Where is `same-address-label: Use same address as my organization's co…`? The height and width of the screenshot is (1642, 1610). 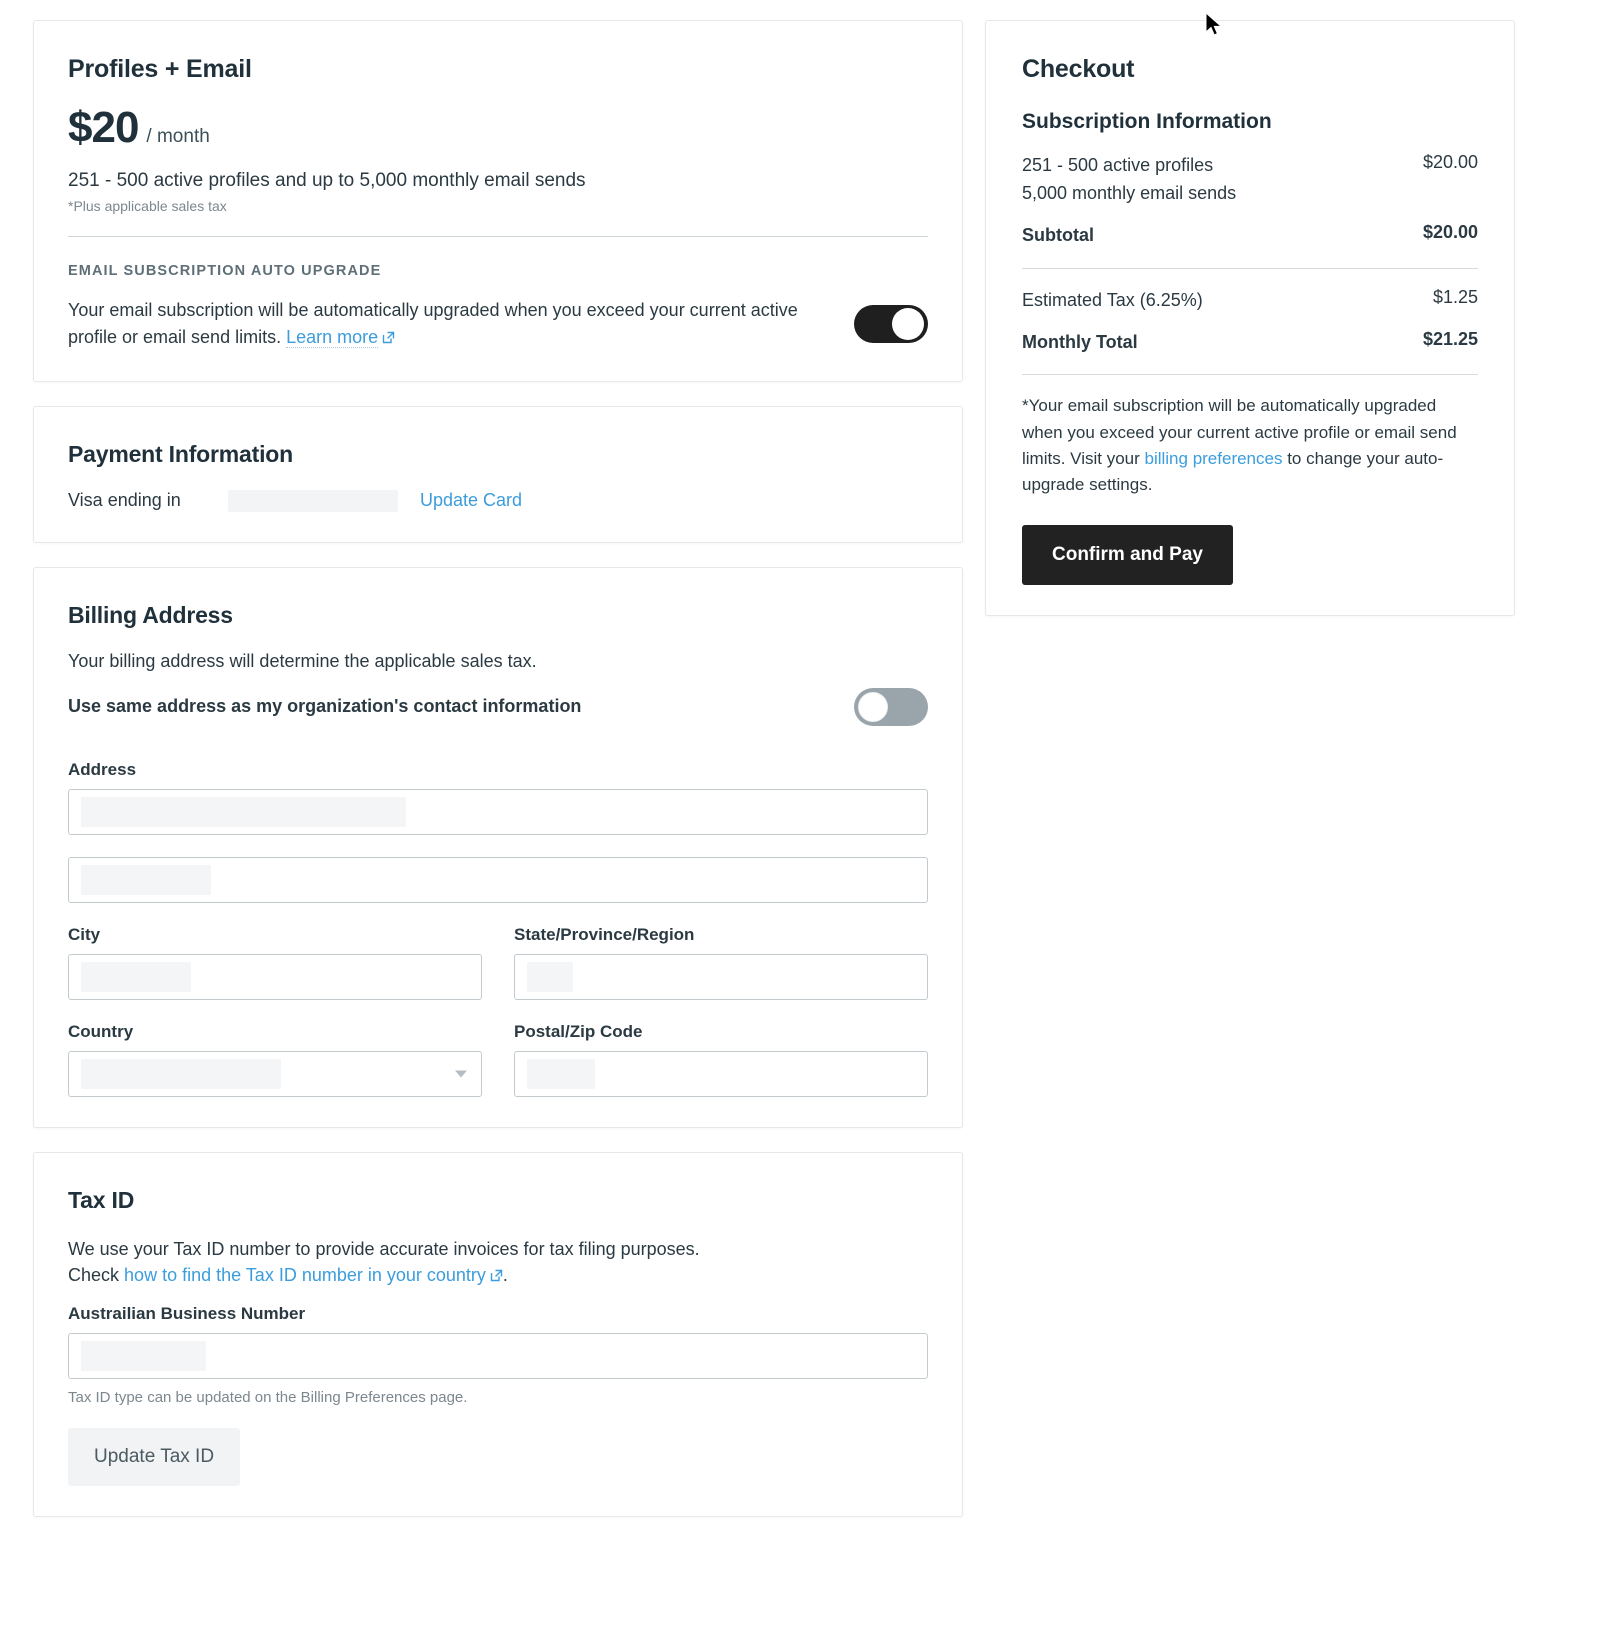 same-address-label: Use same address as my organization's co… is located at coordinates (325, 706).